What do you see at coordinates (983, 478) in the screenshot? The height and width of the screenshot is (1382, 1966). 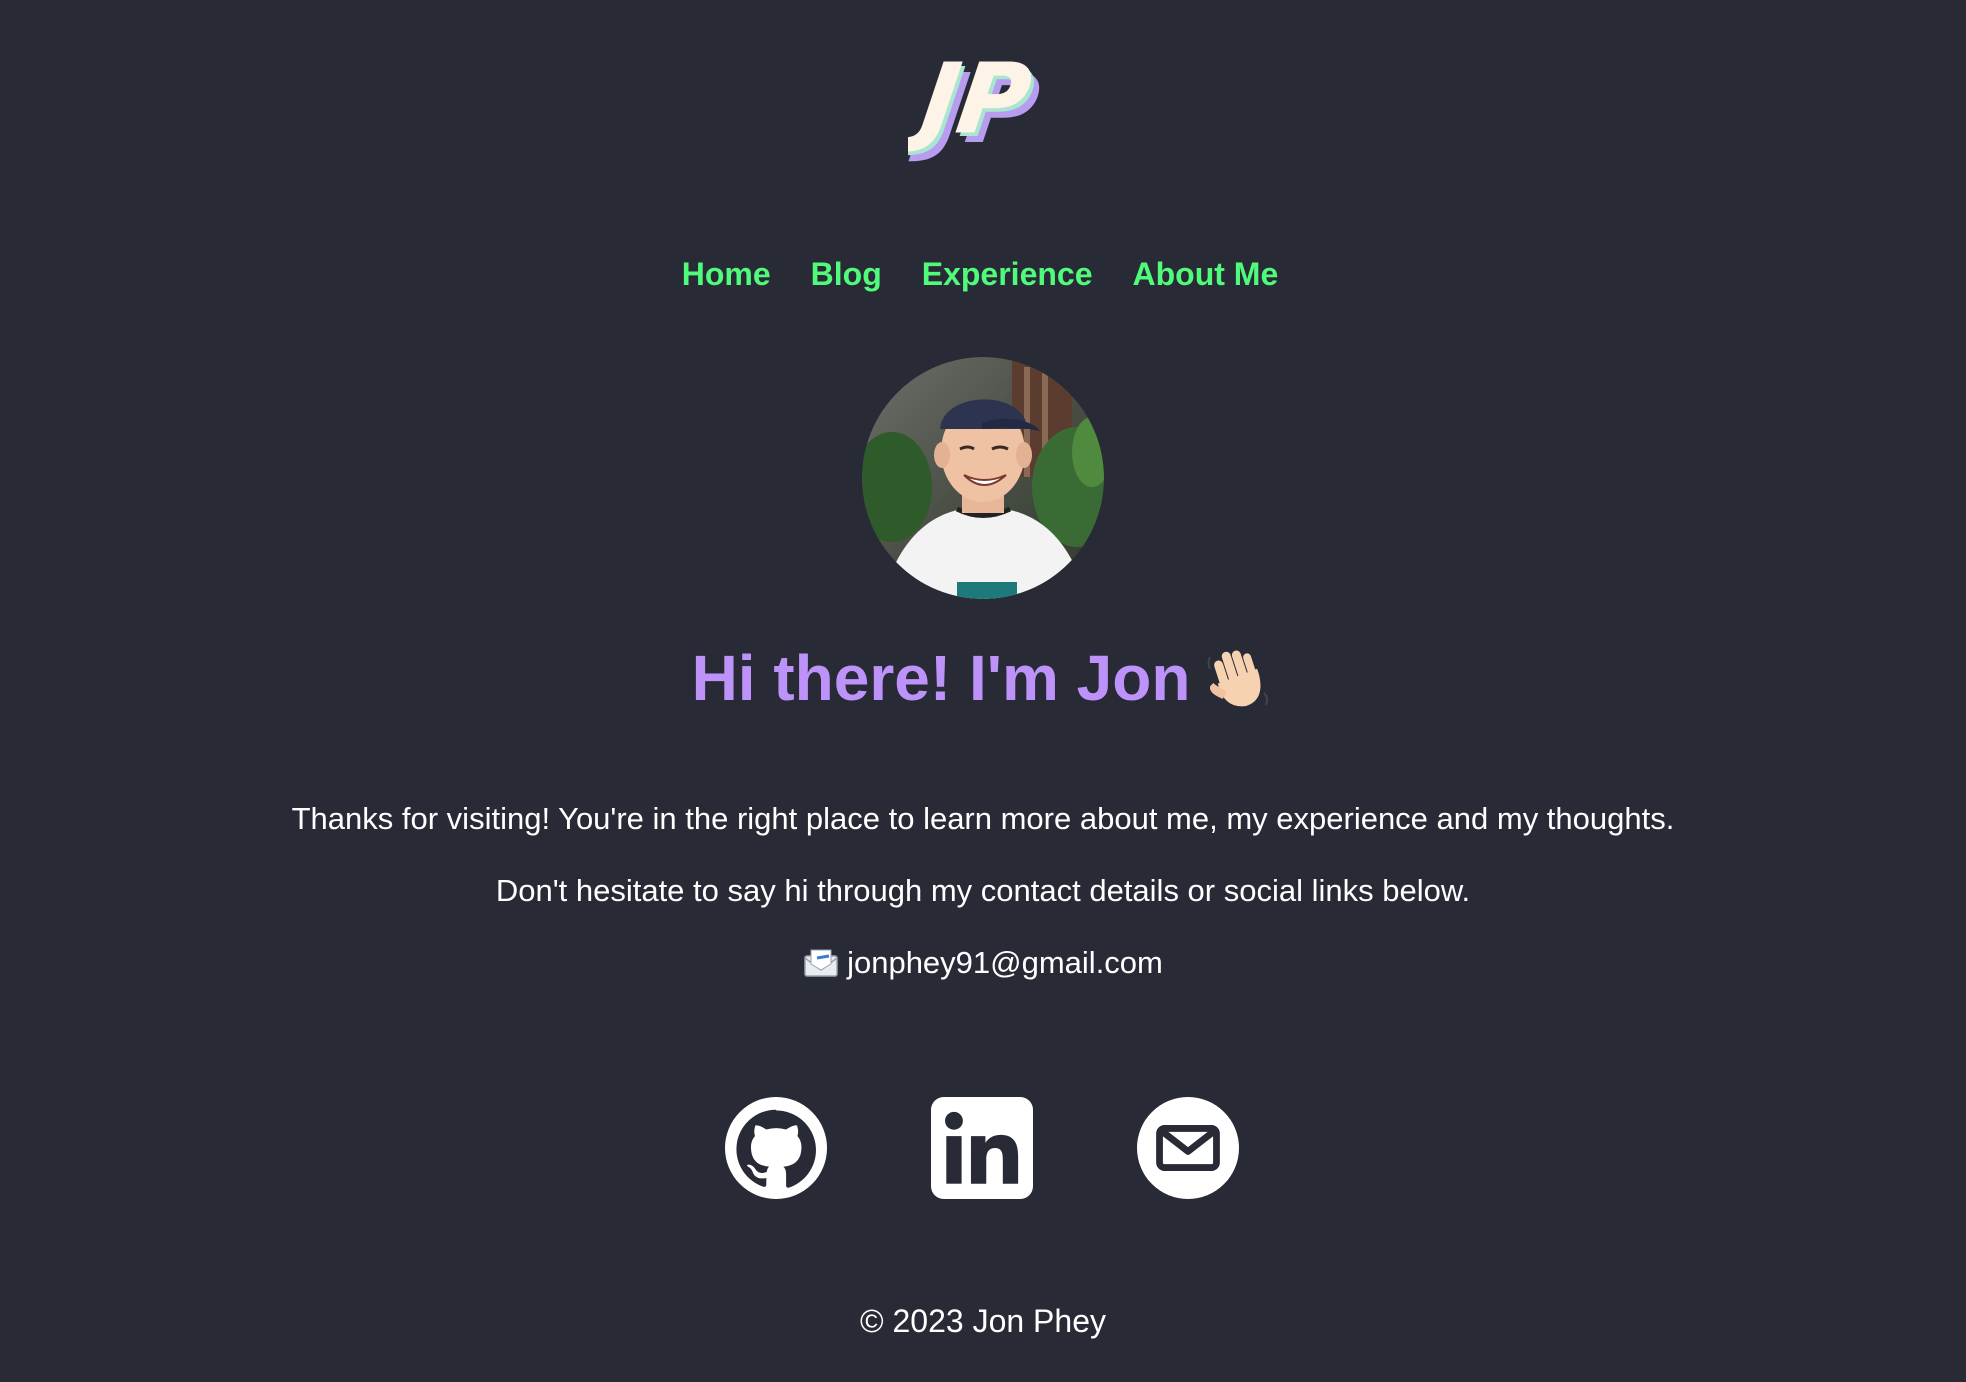 I see `profile-avatar` at bounding box center [983, 478].